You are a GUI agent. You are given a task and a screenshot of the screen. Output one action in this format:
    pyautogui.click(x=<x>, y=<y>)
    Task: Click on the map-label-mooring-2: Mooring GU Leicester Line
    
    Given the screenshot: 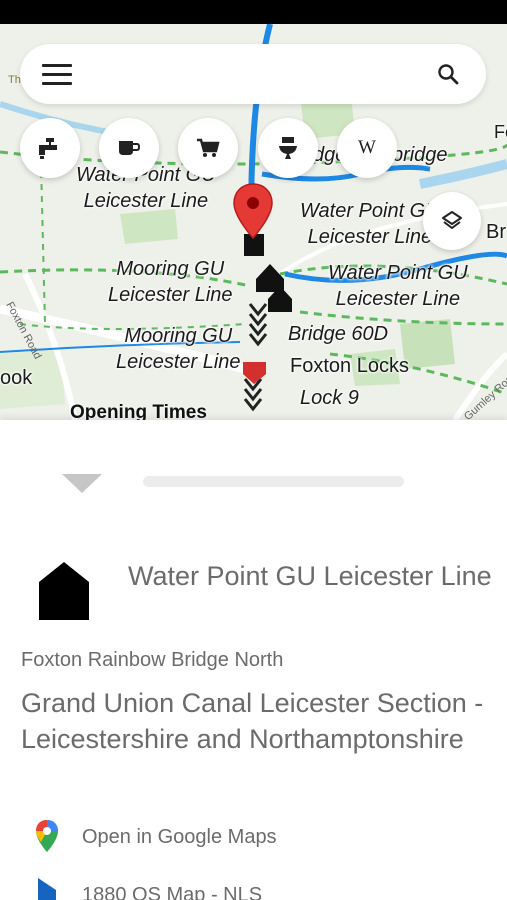 What is the action you would take?
    pyautogui.click(x=178, y=349)
    